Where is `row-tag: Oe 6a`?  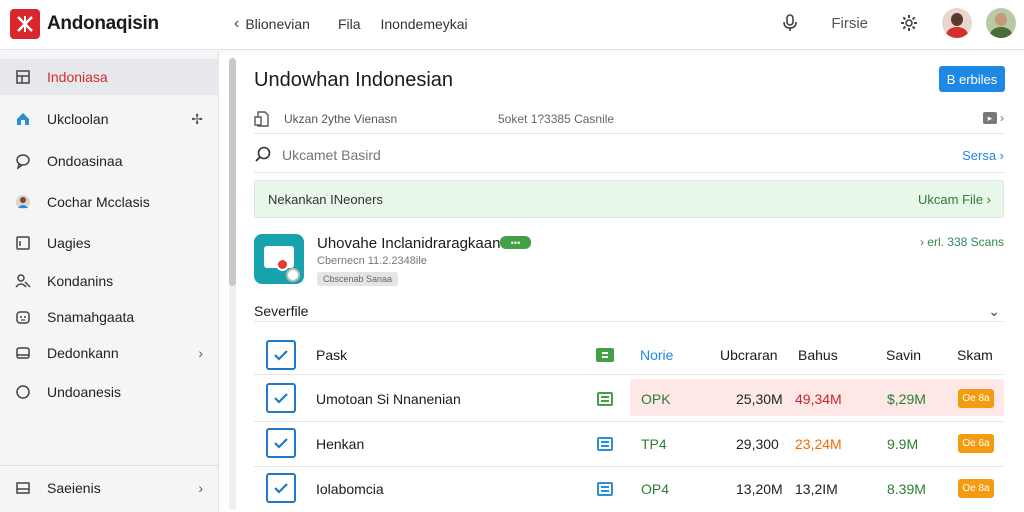 row-tag: Oe 6a is located at coordinates (976, 443).